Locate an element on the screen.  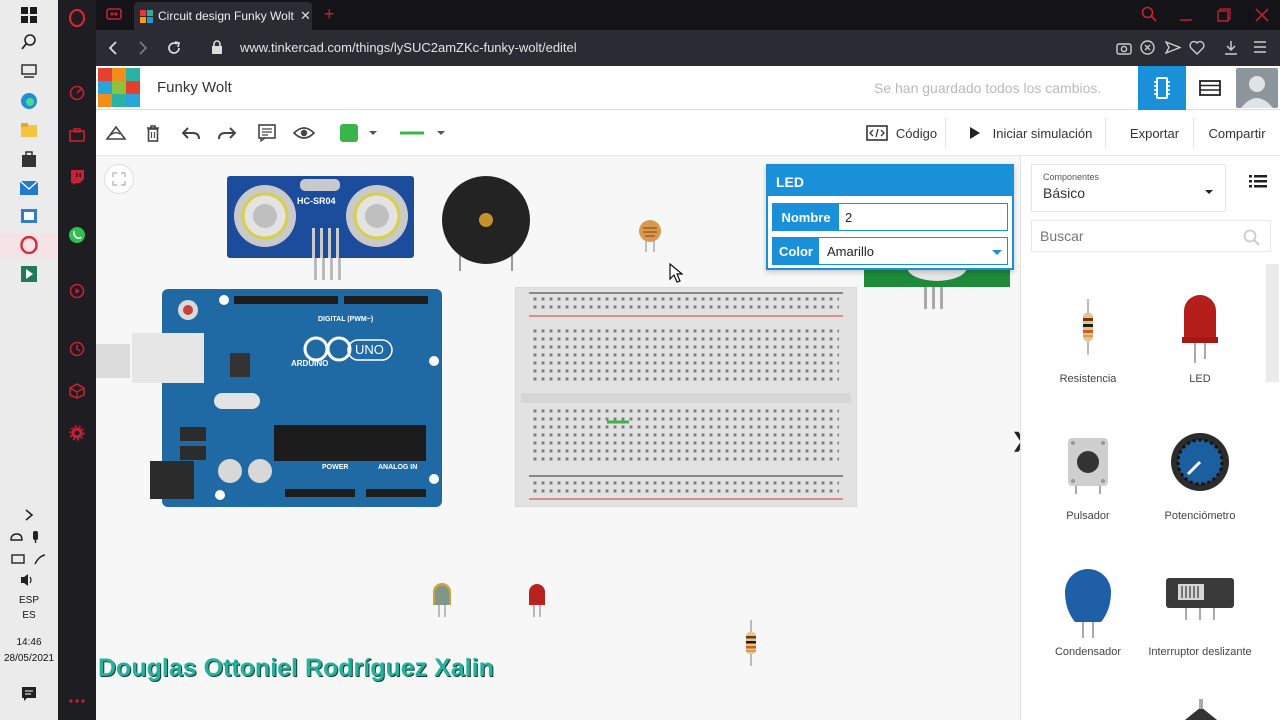
tinkercad-favicon-icon is located at coordinates (146, 16).